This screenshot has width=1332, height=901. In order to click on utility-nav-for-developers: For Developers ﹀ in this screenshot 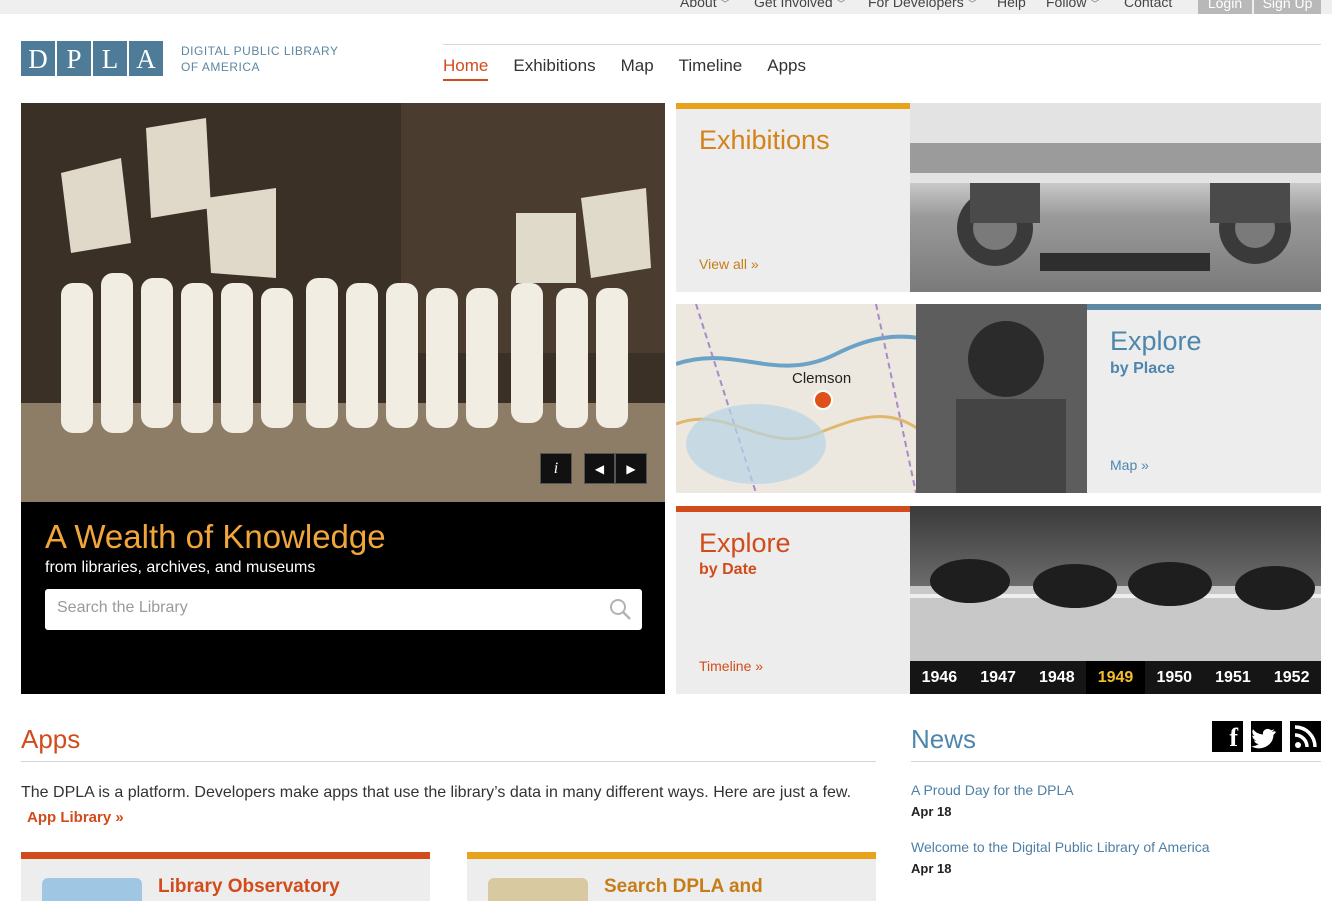, I will do `click(922, 5)`.